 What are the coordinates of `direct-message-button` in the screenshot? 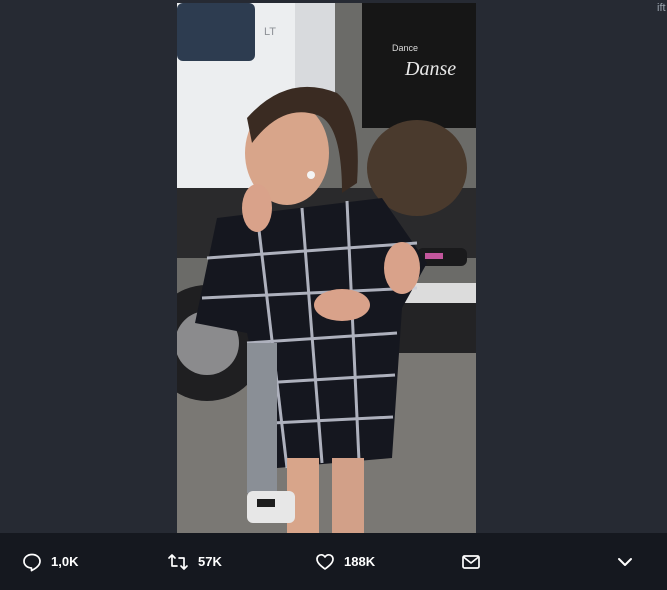 It's located at (471, 561).